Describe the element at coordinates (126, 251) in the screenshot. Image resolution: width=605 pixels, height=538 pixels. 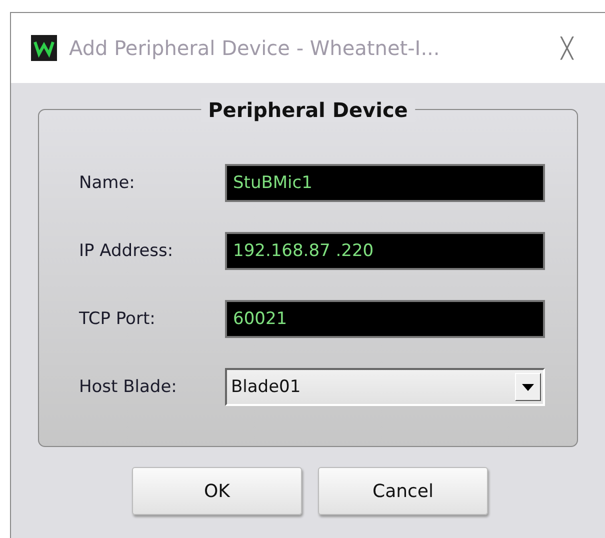
I see `field-label: IP Address:` at that location.